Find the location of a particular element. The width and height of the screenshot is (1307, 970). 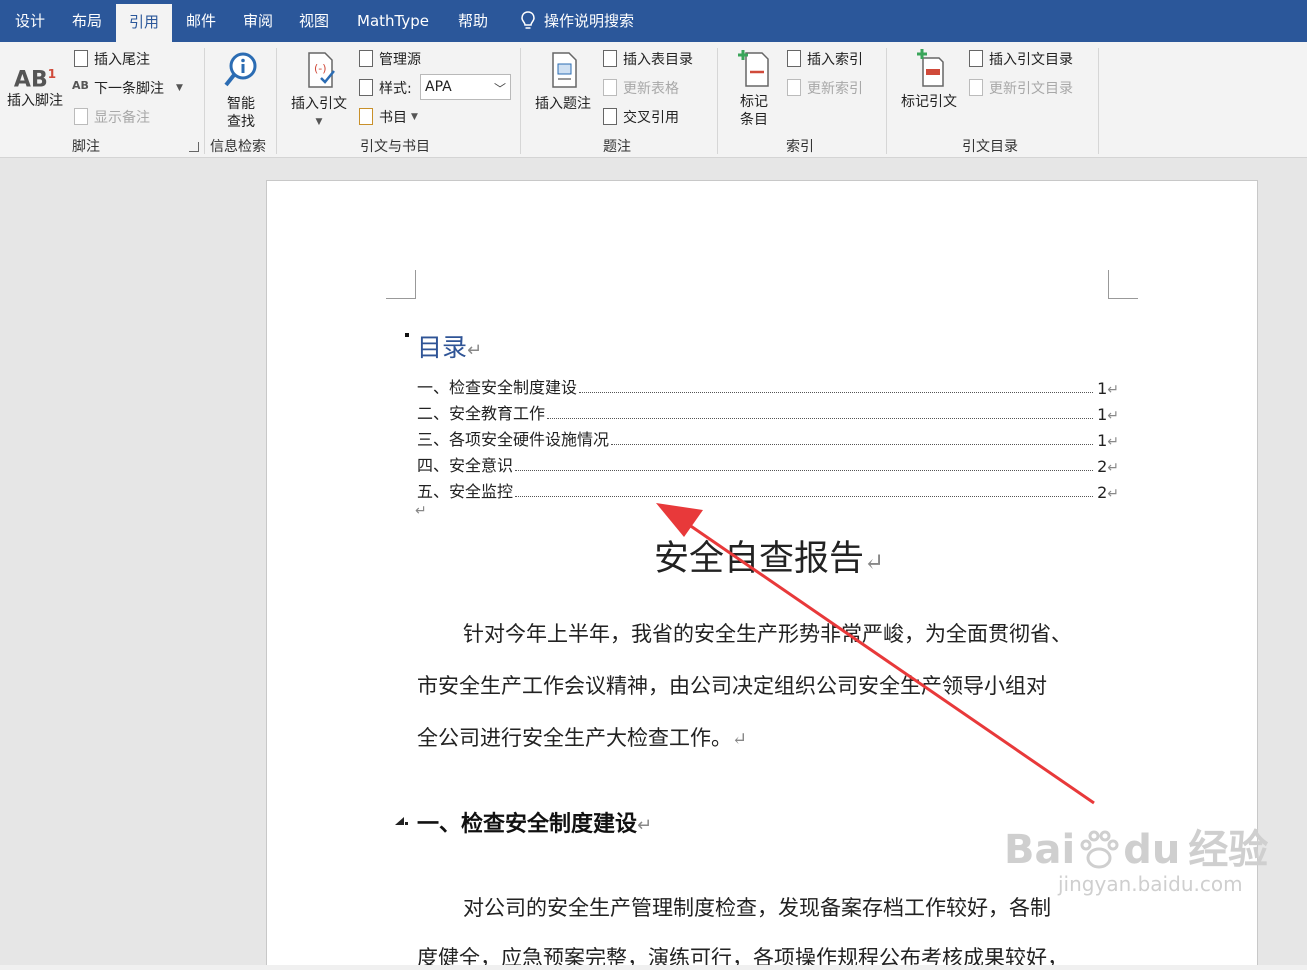

status-bar is located at coordinates (653, 967).